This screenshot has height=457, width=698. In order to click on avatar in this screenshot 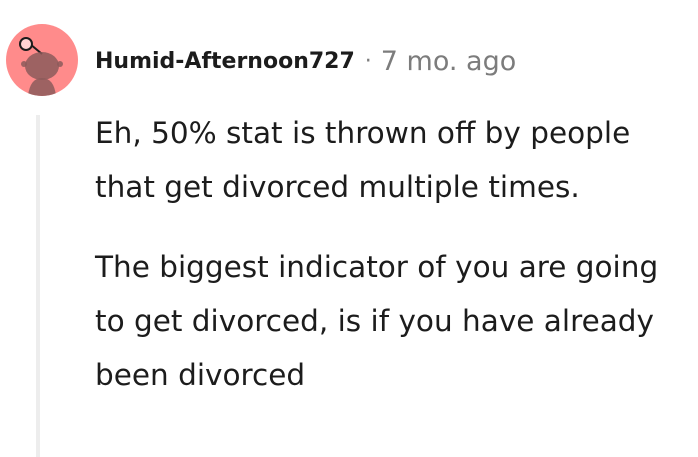, I will do `click(42, 60)`.